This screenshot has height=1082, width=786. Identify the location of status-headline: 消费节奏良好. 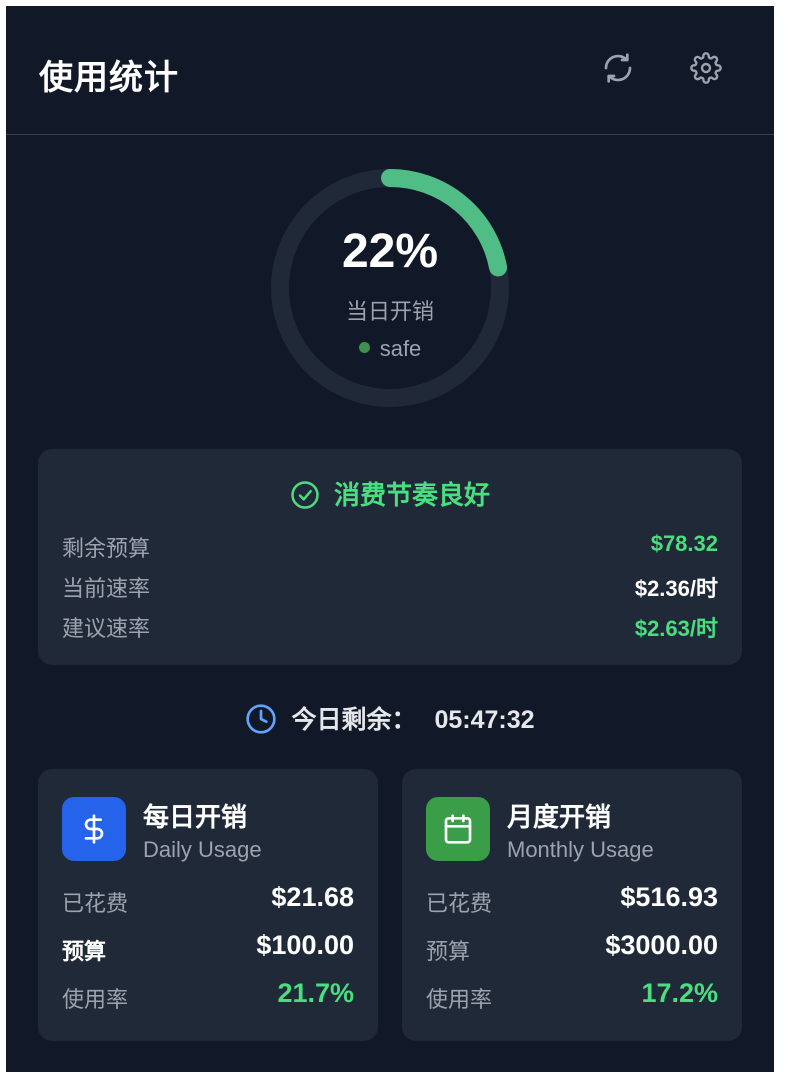
(390, 493).